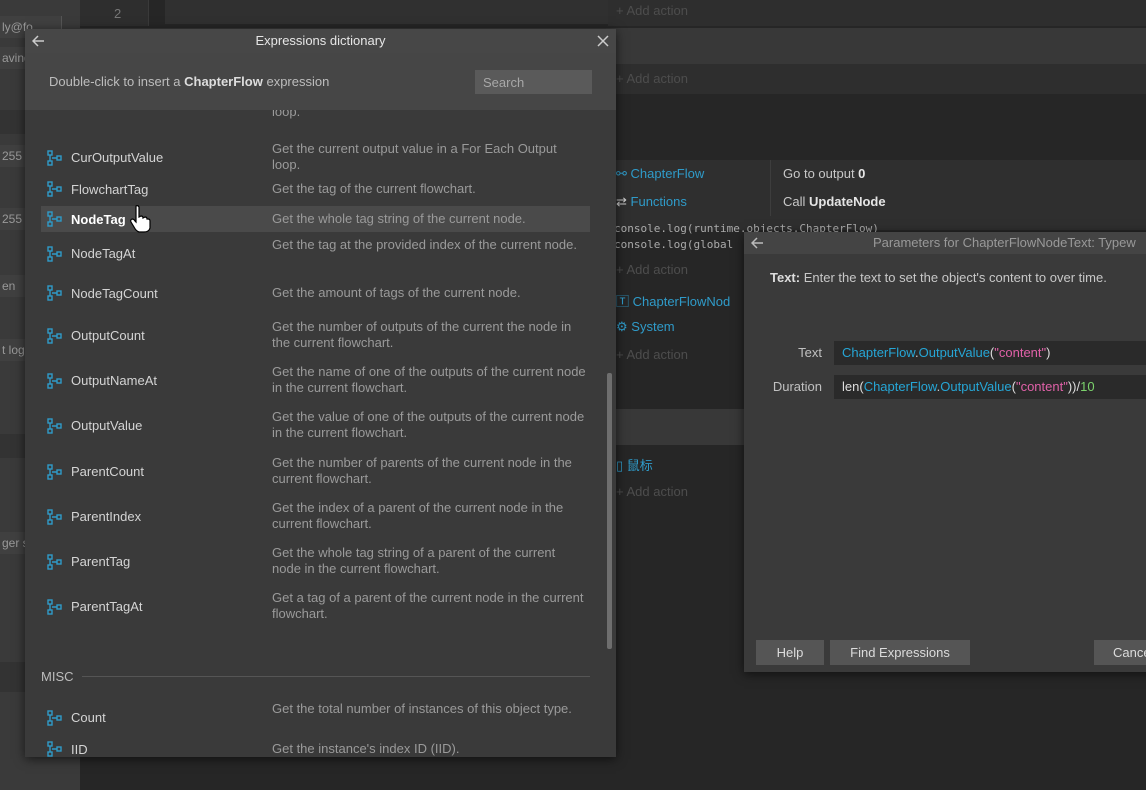 The height and width of the screenshot is (790, 1146). What do you see at coordinates (117, 157) in the screenshot?
I see `expression-name: CurOutputValue` at bounding box center [117, 157].